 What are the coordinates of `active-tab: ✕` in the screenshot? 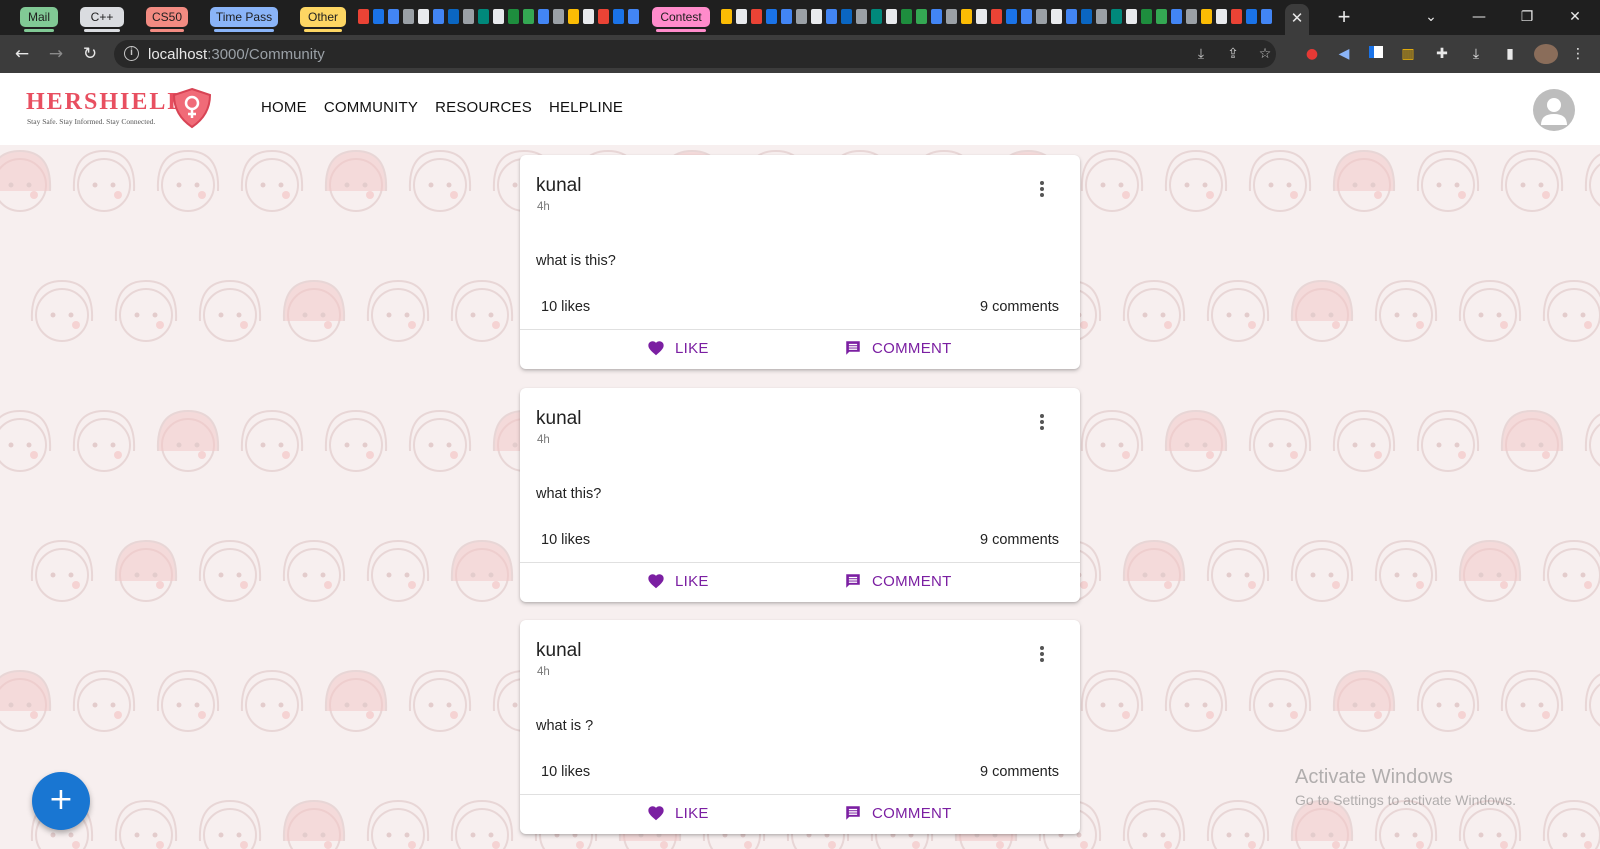 It's located at (1297, 19).